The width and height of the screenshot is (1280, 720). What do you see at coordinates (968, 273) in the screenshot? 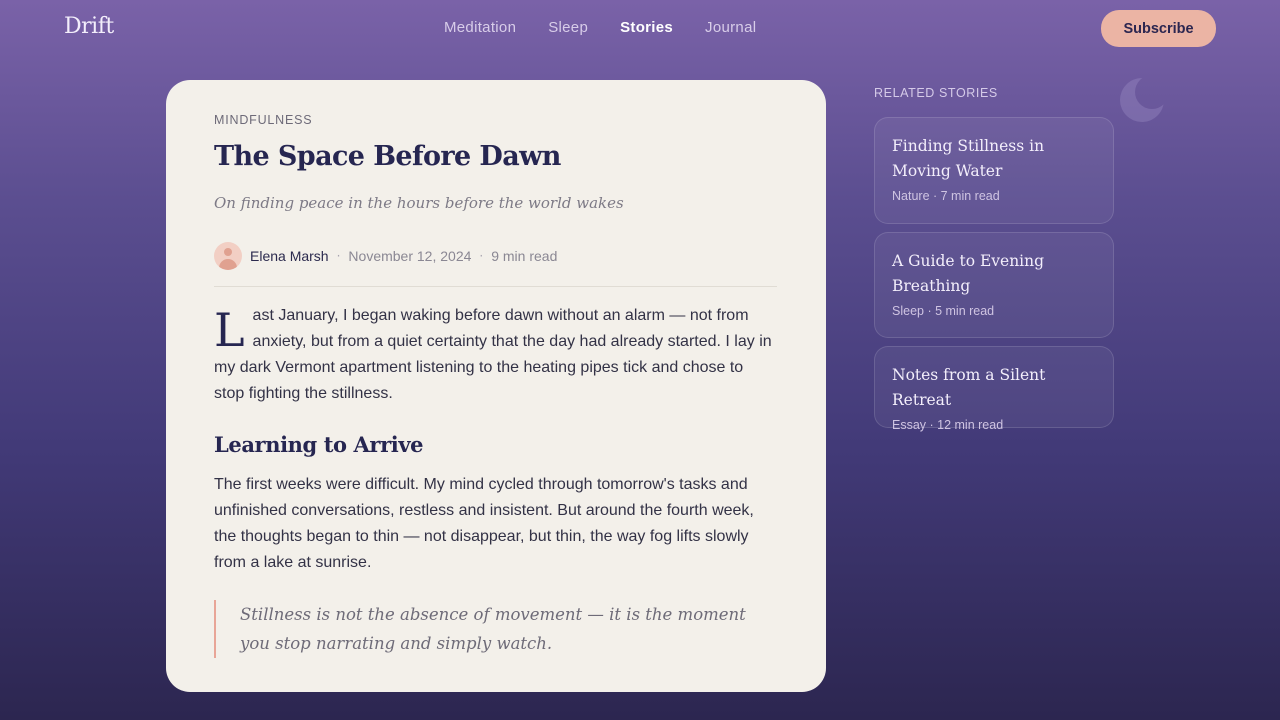
I see `related-story-title: A Guide to Evening Breathing` at bounding box center [968, 273].